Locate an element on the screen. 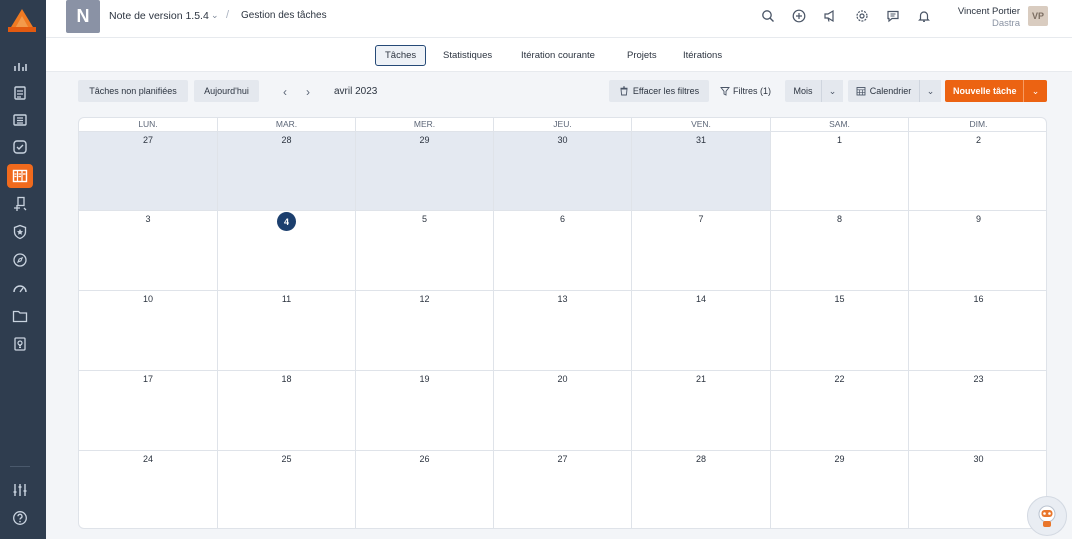  calendar-day-cell: 21 is located at coordinates (701, 411).